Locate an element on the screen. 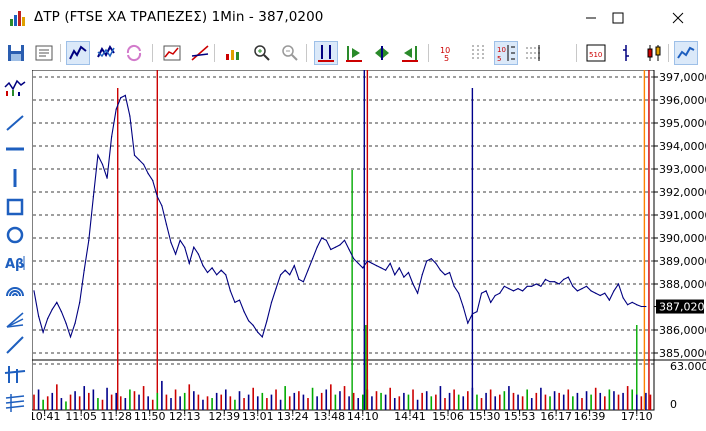 Image resolution: width=706 pixels, height=431 pixels. close-button is located at coordinates (678, 18).